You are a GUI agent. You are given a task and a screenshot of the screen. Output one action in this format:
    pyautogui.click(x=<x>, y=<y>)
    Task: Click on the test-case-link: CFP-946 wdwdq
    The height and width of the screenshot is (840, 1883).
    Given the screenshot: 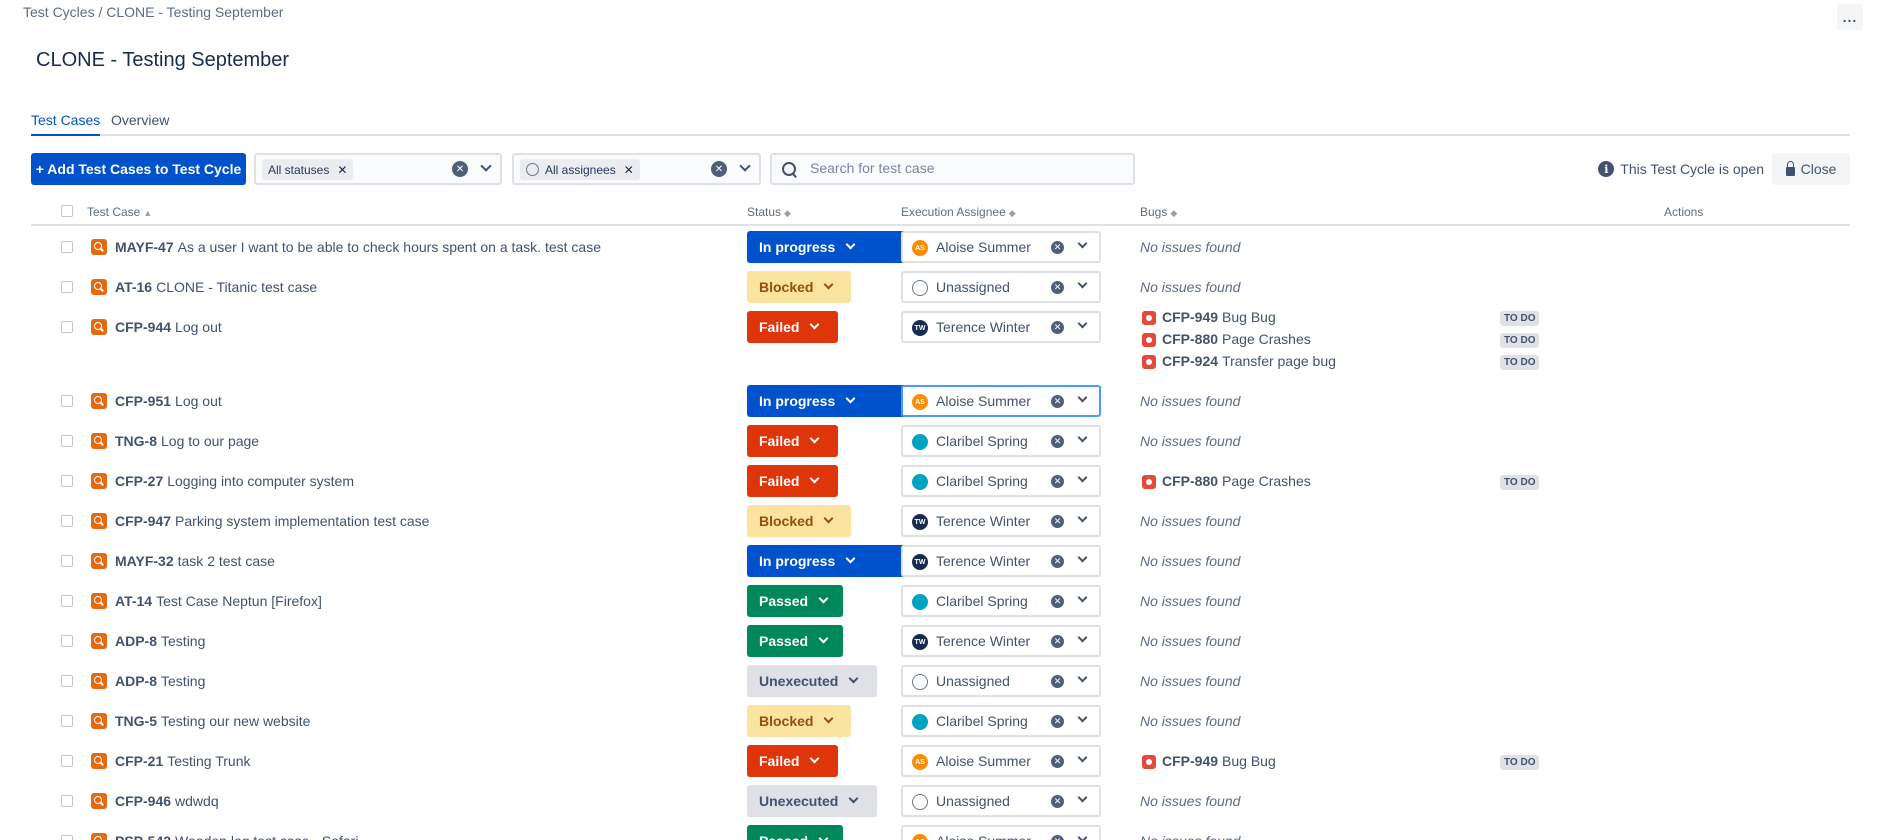 What is the action you would take?
    pyautogui.click(x=167, y=801)
    